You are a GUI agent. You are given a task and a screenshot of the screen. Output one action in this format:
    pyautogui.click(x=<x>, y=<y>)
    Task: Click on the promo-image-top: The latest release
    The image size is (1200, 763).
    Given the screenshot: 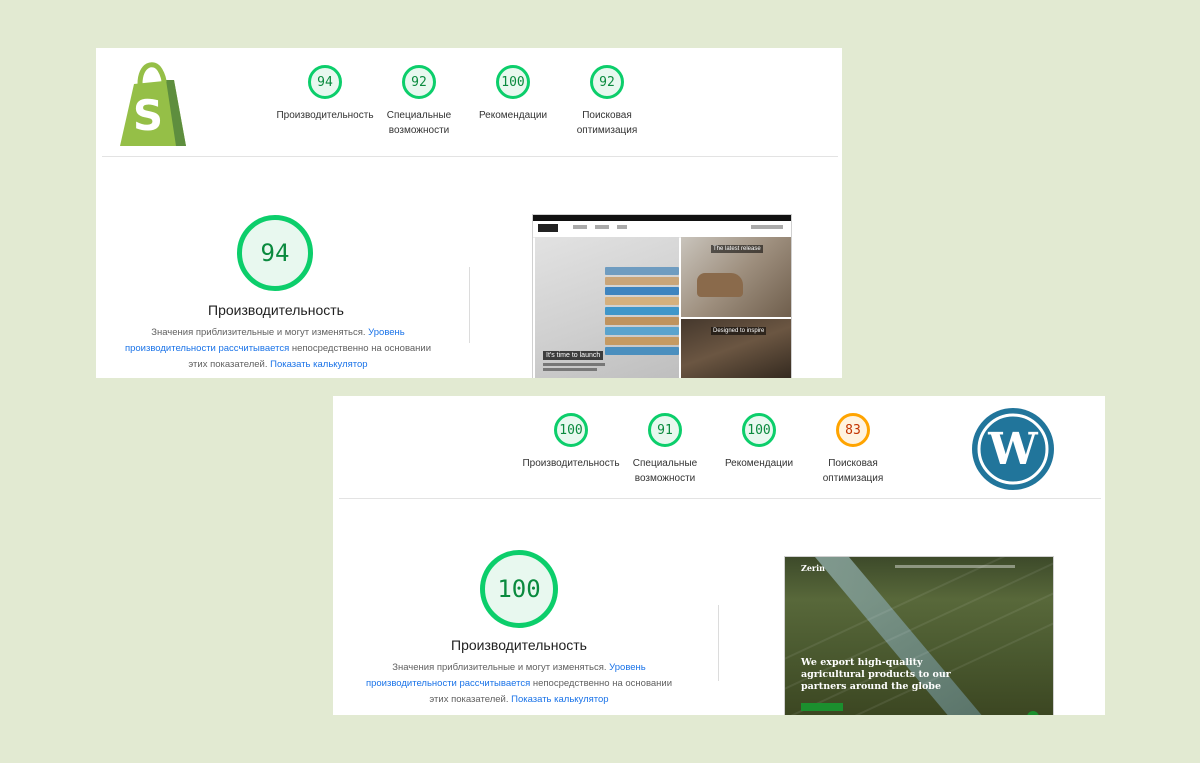 What is the action you would take?
    pyautogui.click(x=736, y=277)
    